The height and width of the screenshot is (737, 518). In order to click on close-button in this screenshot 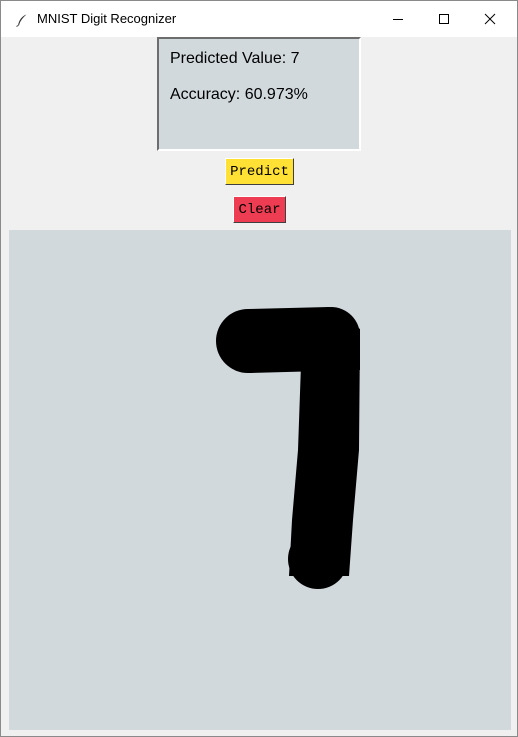, I will do `click(490, 19)`.